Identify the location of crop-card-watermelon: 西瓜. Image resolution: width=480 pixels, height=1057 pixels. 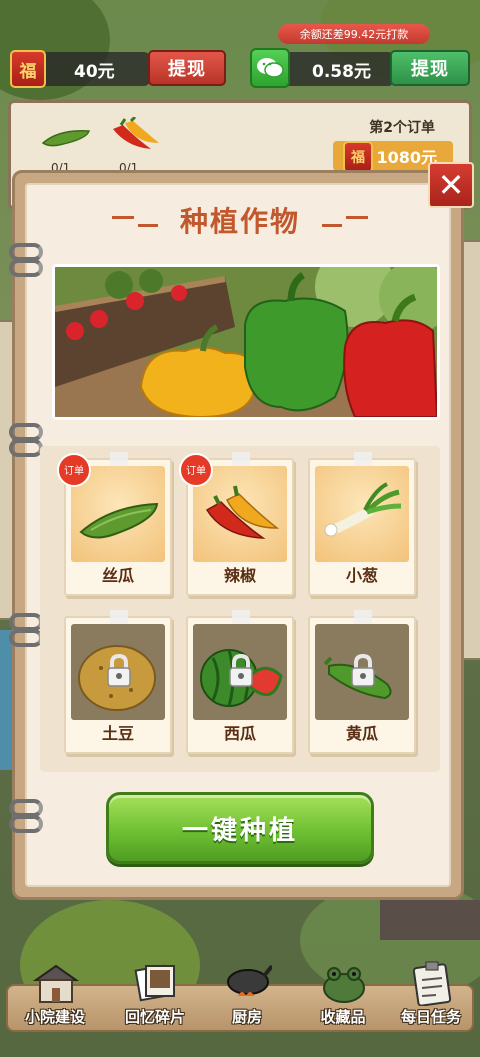
(240, 682).